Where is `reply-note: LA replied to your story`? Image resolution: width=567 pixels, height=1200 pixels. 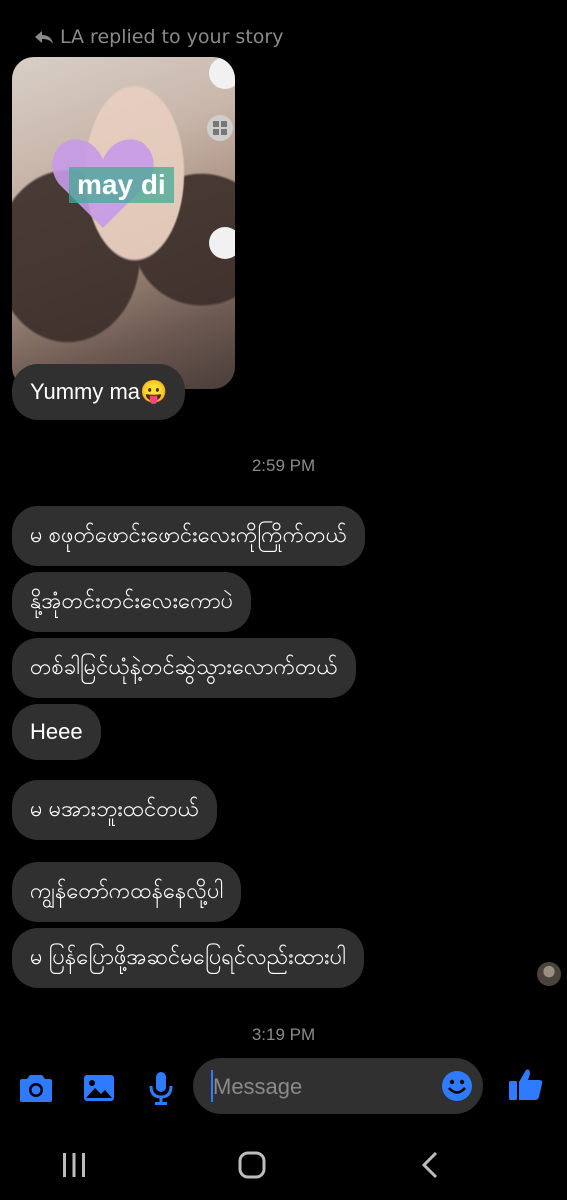
reply-note: LA replied to your story is located at coordinates (158, 37).